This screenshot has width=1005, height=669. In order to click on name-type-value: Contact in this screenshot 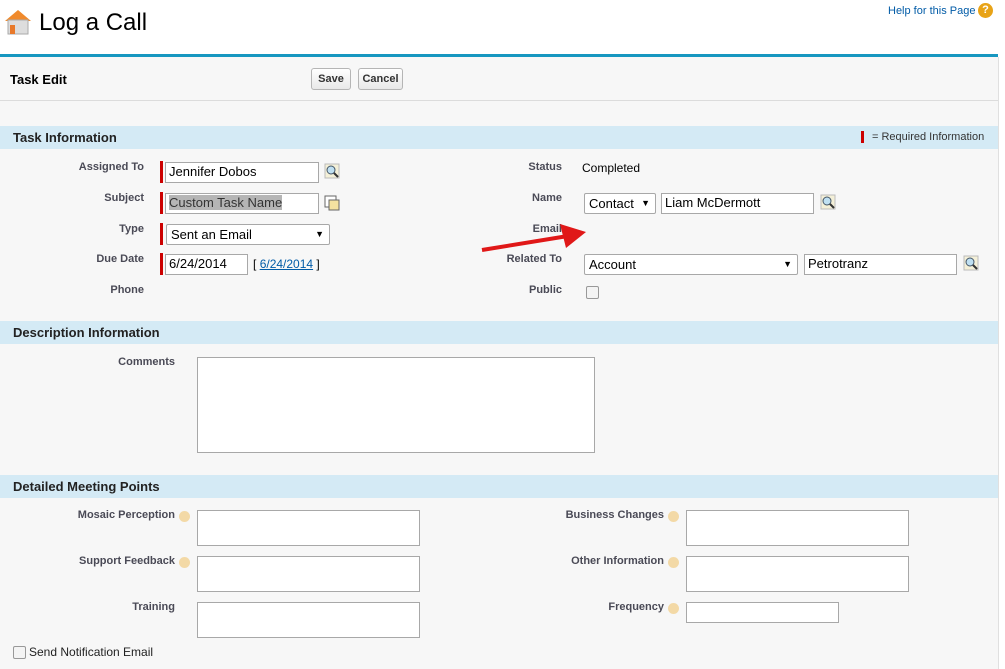, I will do `click(611, 203)`.